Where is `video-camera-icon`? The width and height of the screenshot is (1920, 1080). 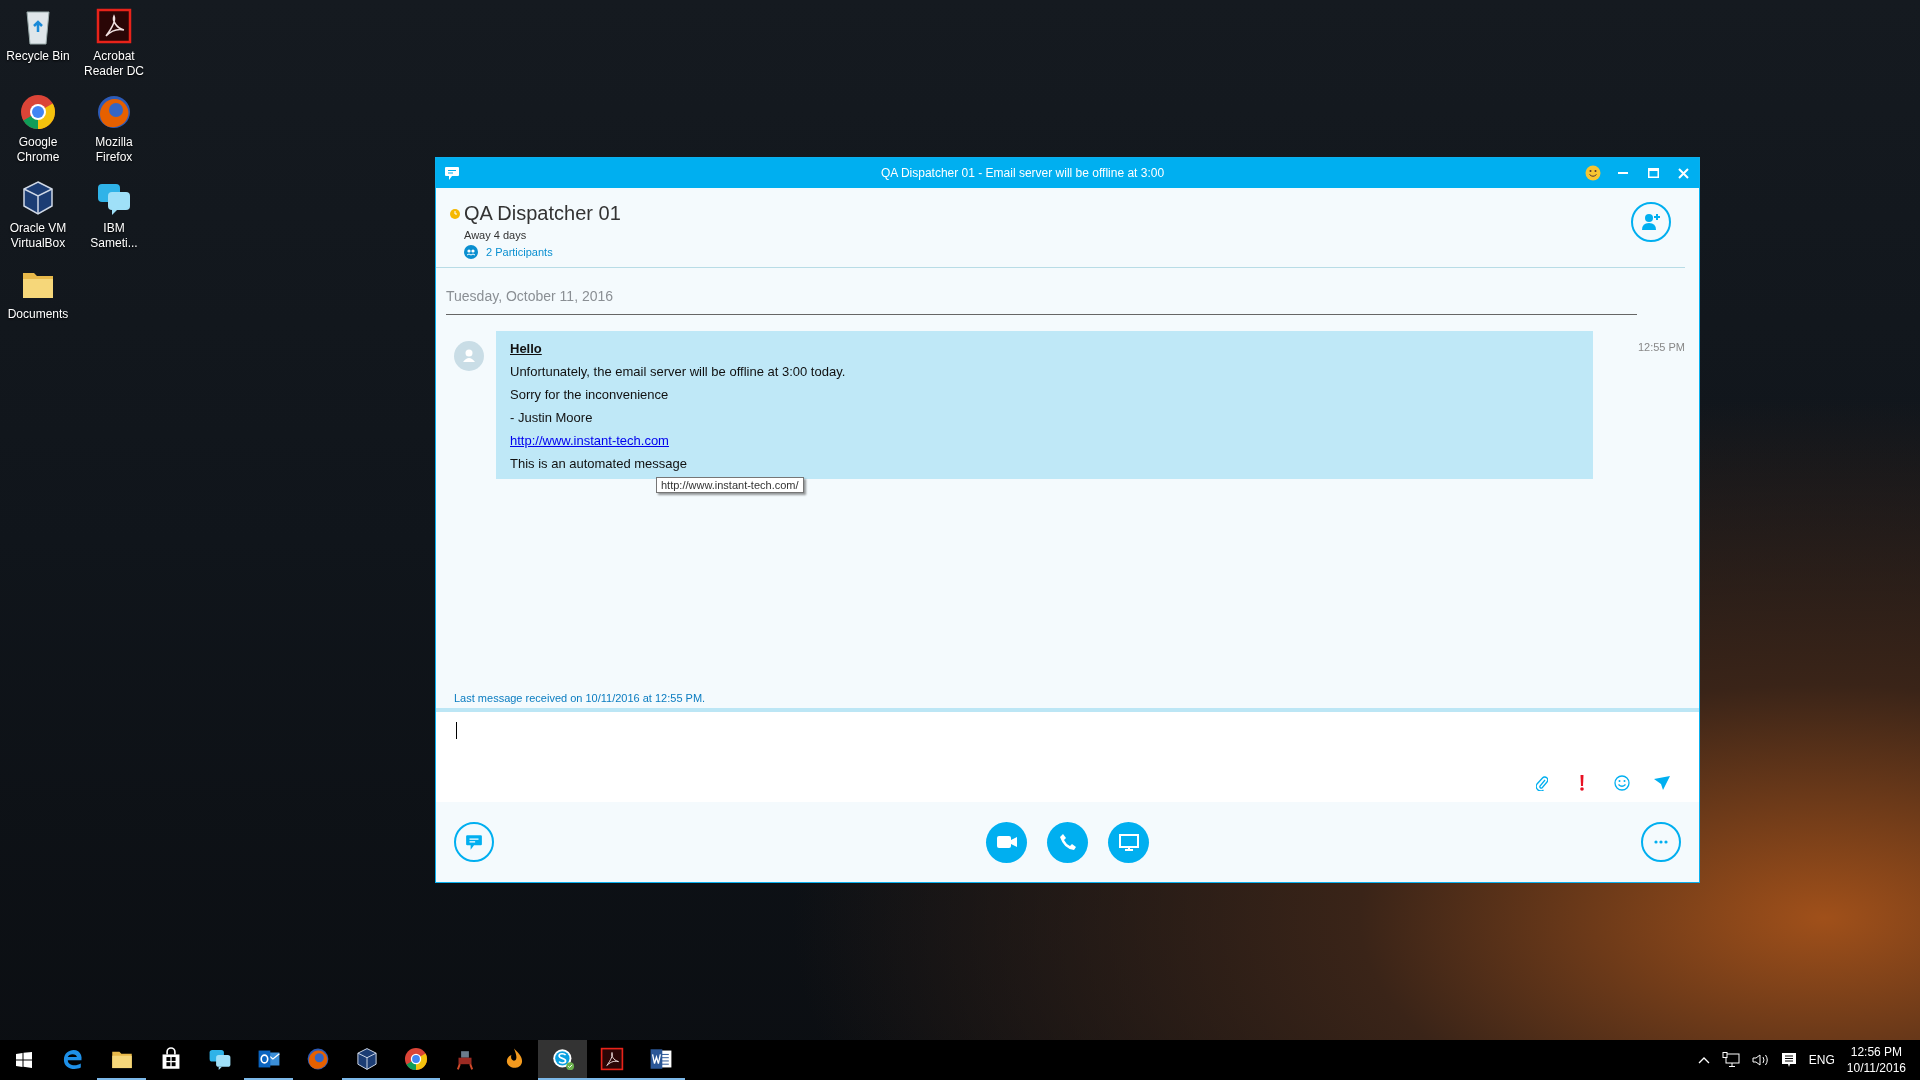 video-camera-icon is located at coordinates (1006, 842).